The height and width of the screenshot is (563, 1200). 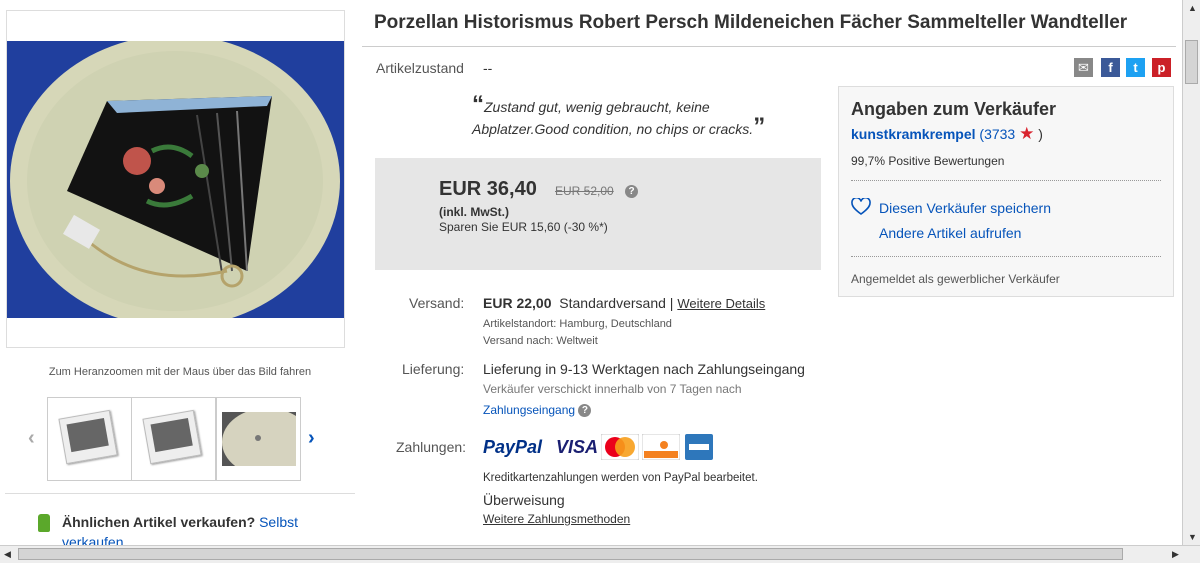 I want to click on paypal-logo: PayPal, so click(x=513, y=447).